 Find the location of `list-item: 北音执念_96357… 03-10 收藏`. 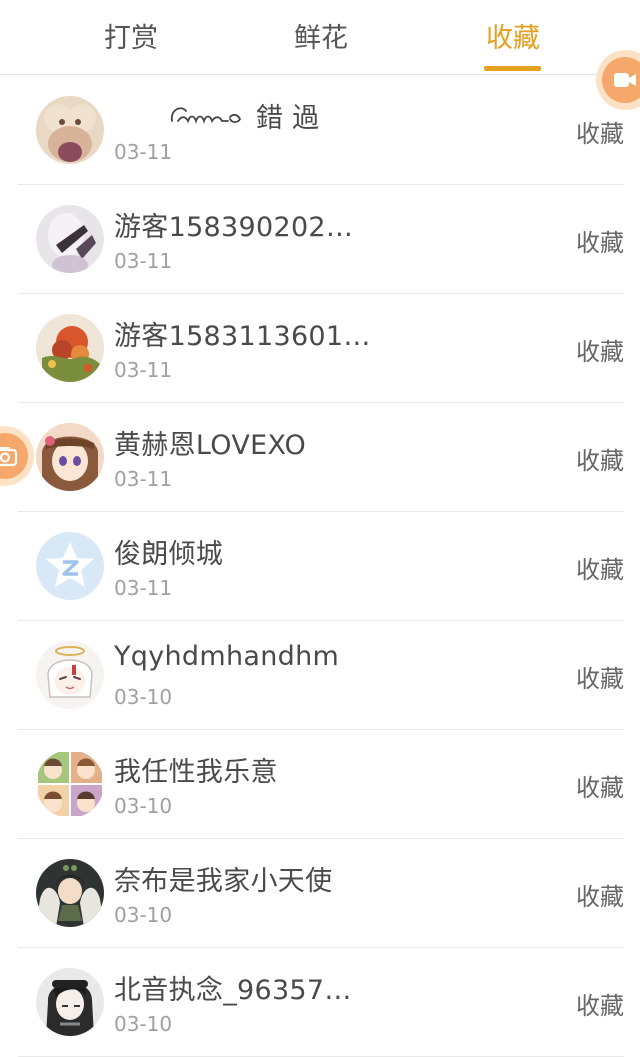

list-item: 北音执念_96357… 03-10 收藏 is located at coordinates (321, 1002).